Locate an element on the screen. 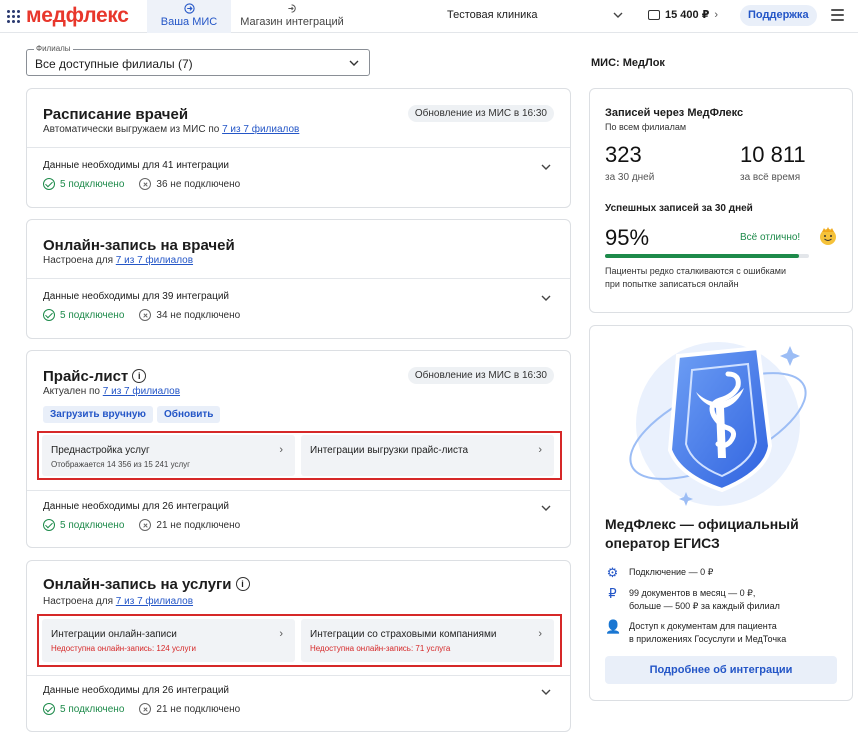 The height and width of the screenshot is (738, 858). user-icon: 👤 is located at coordinates (613, 626).